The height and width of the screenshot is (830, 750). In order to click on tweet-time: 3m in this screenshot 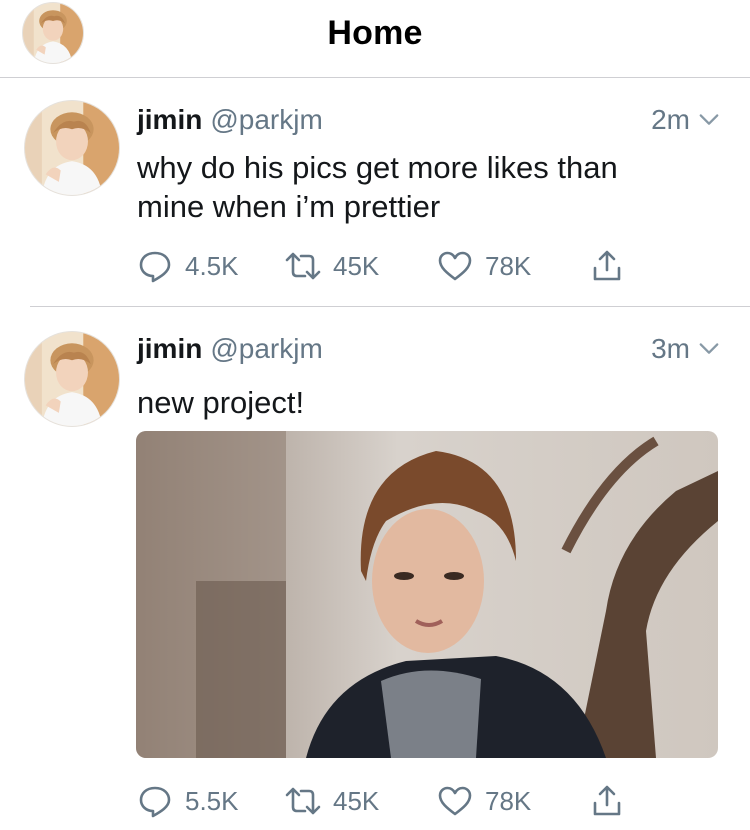, I will do `click(685, 349)`.